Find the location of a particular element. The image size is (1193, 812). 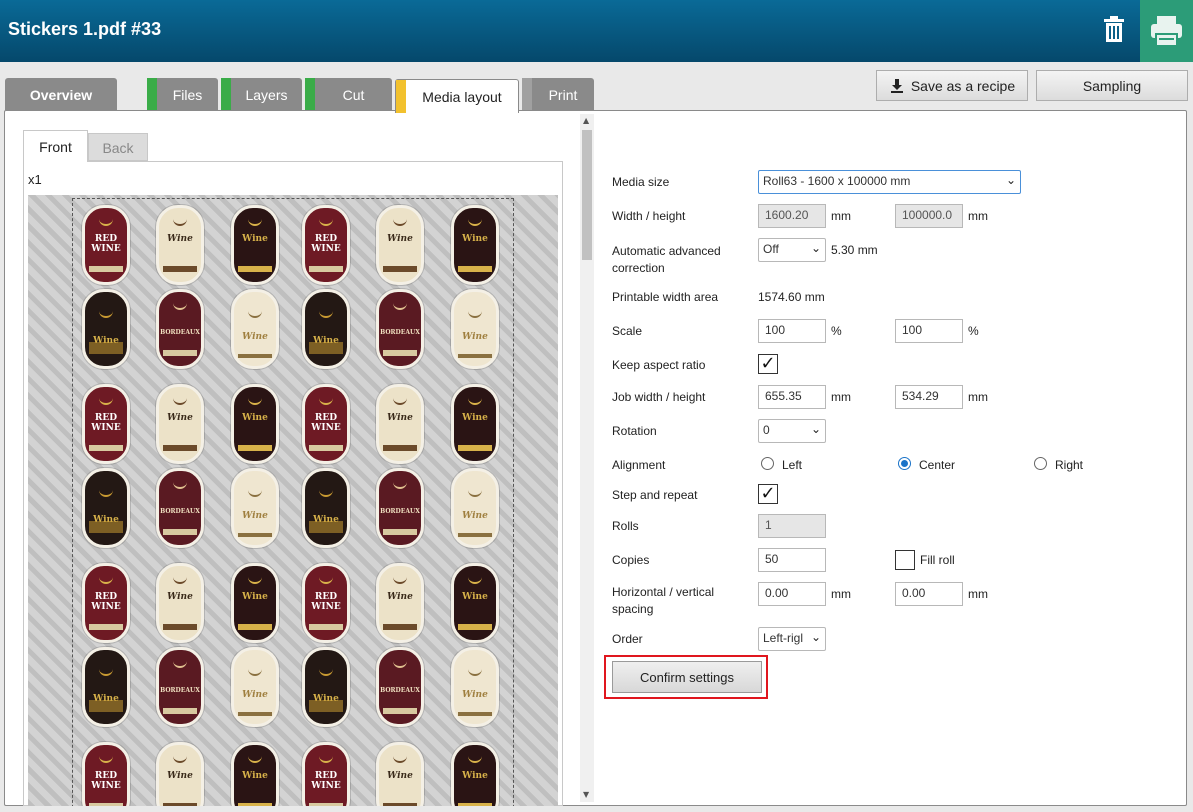

status-indicator is located at coordinates (310, 94).